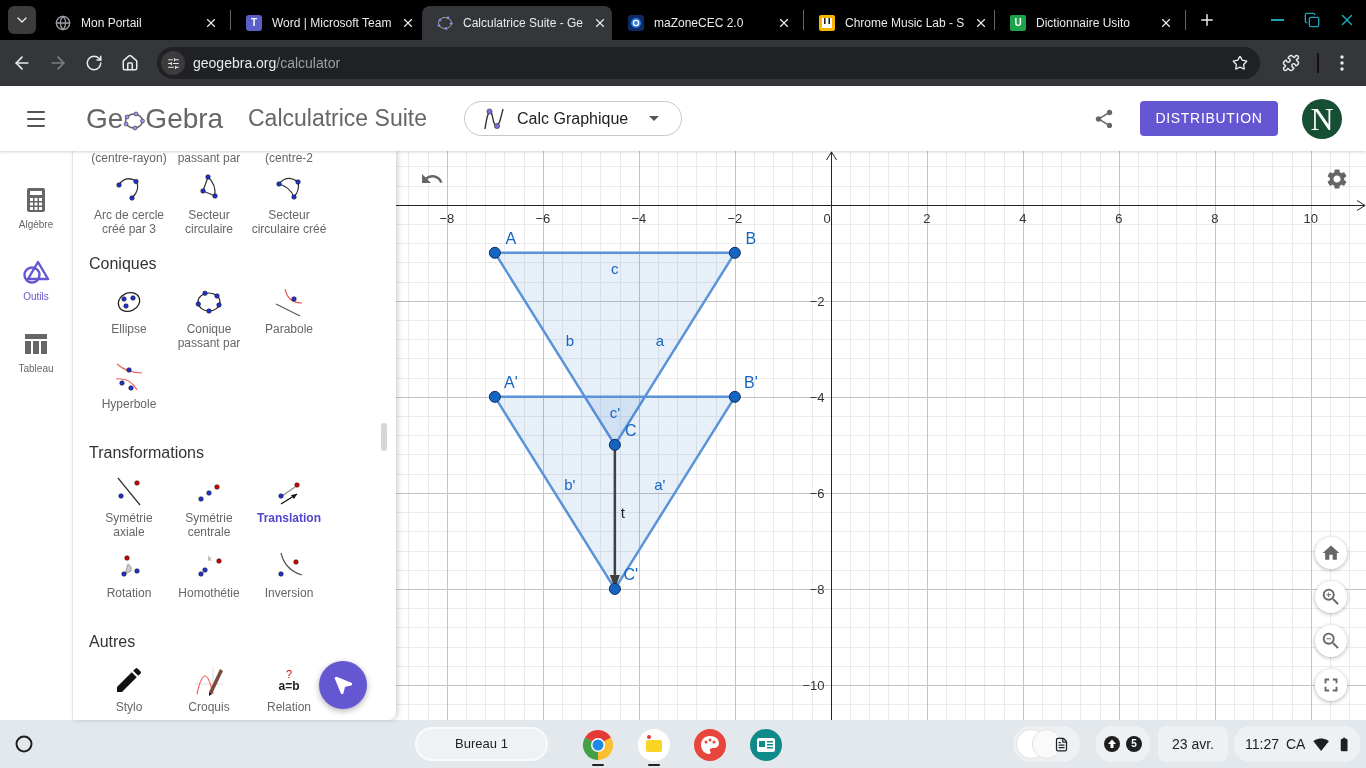 The image size is (1366, 768). I want to click on scrollbar-thumb, so click(384, 437).